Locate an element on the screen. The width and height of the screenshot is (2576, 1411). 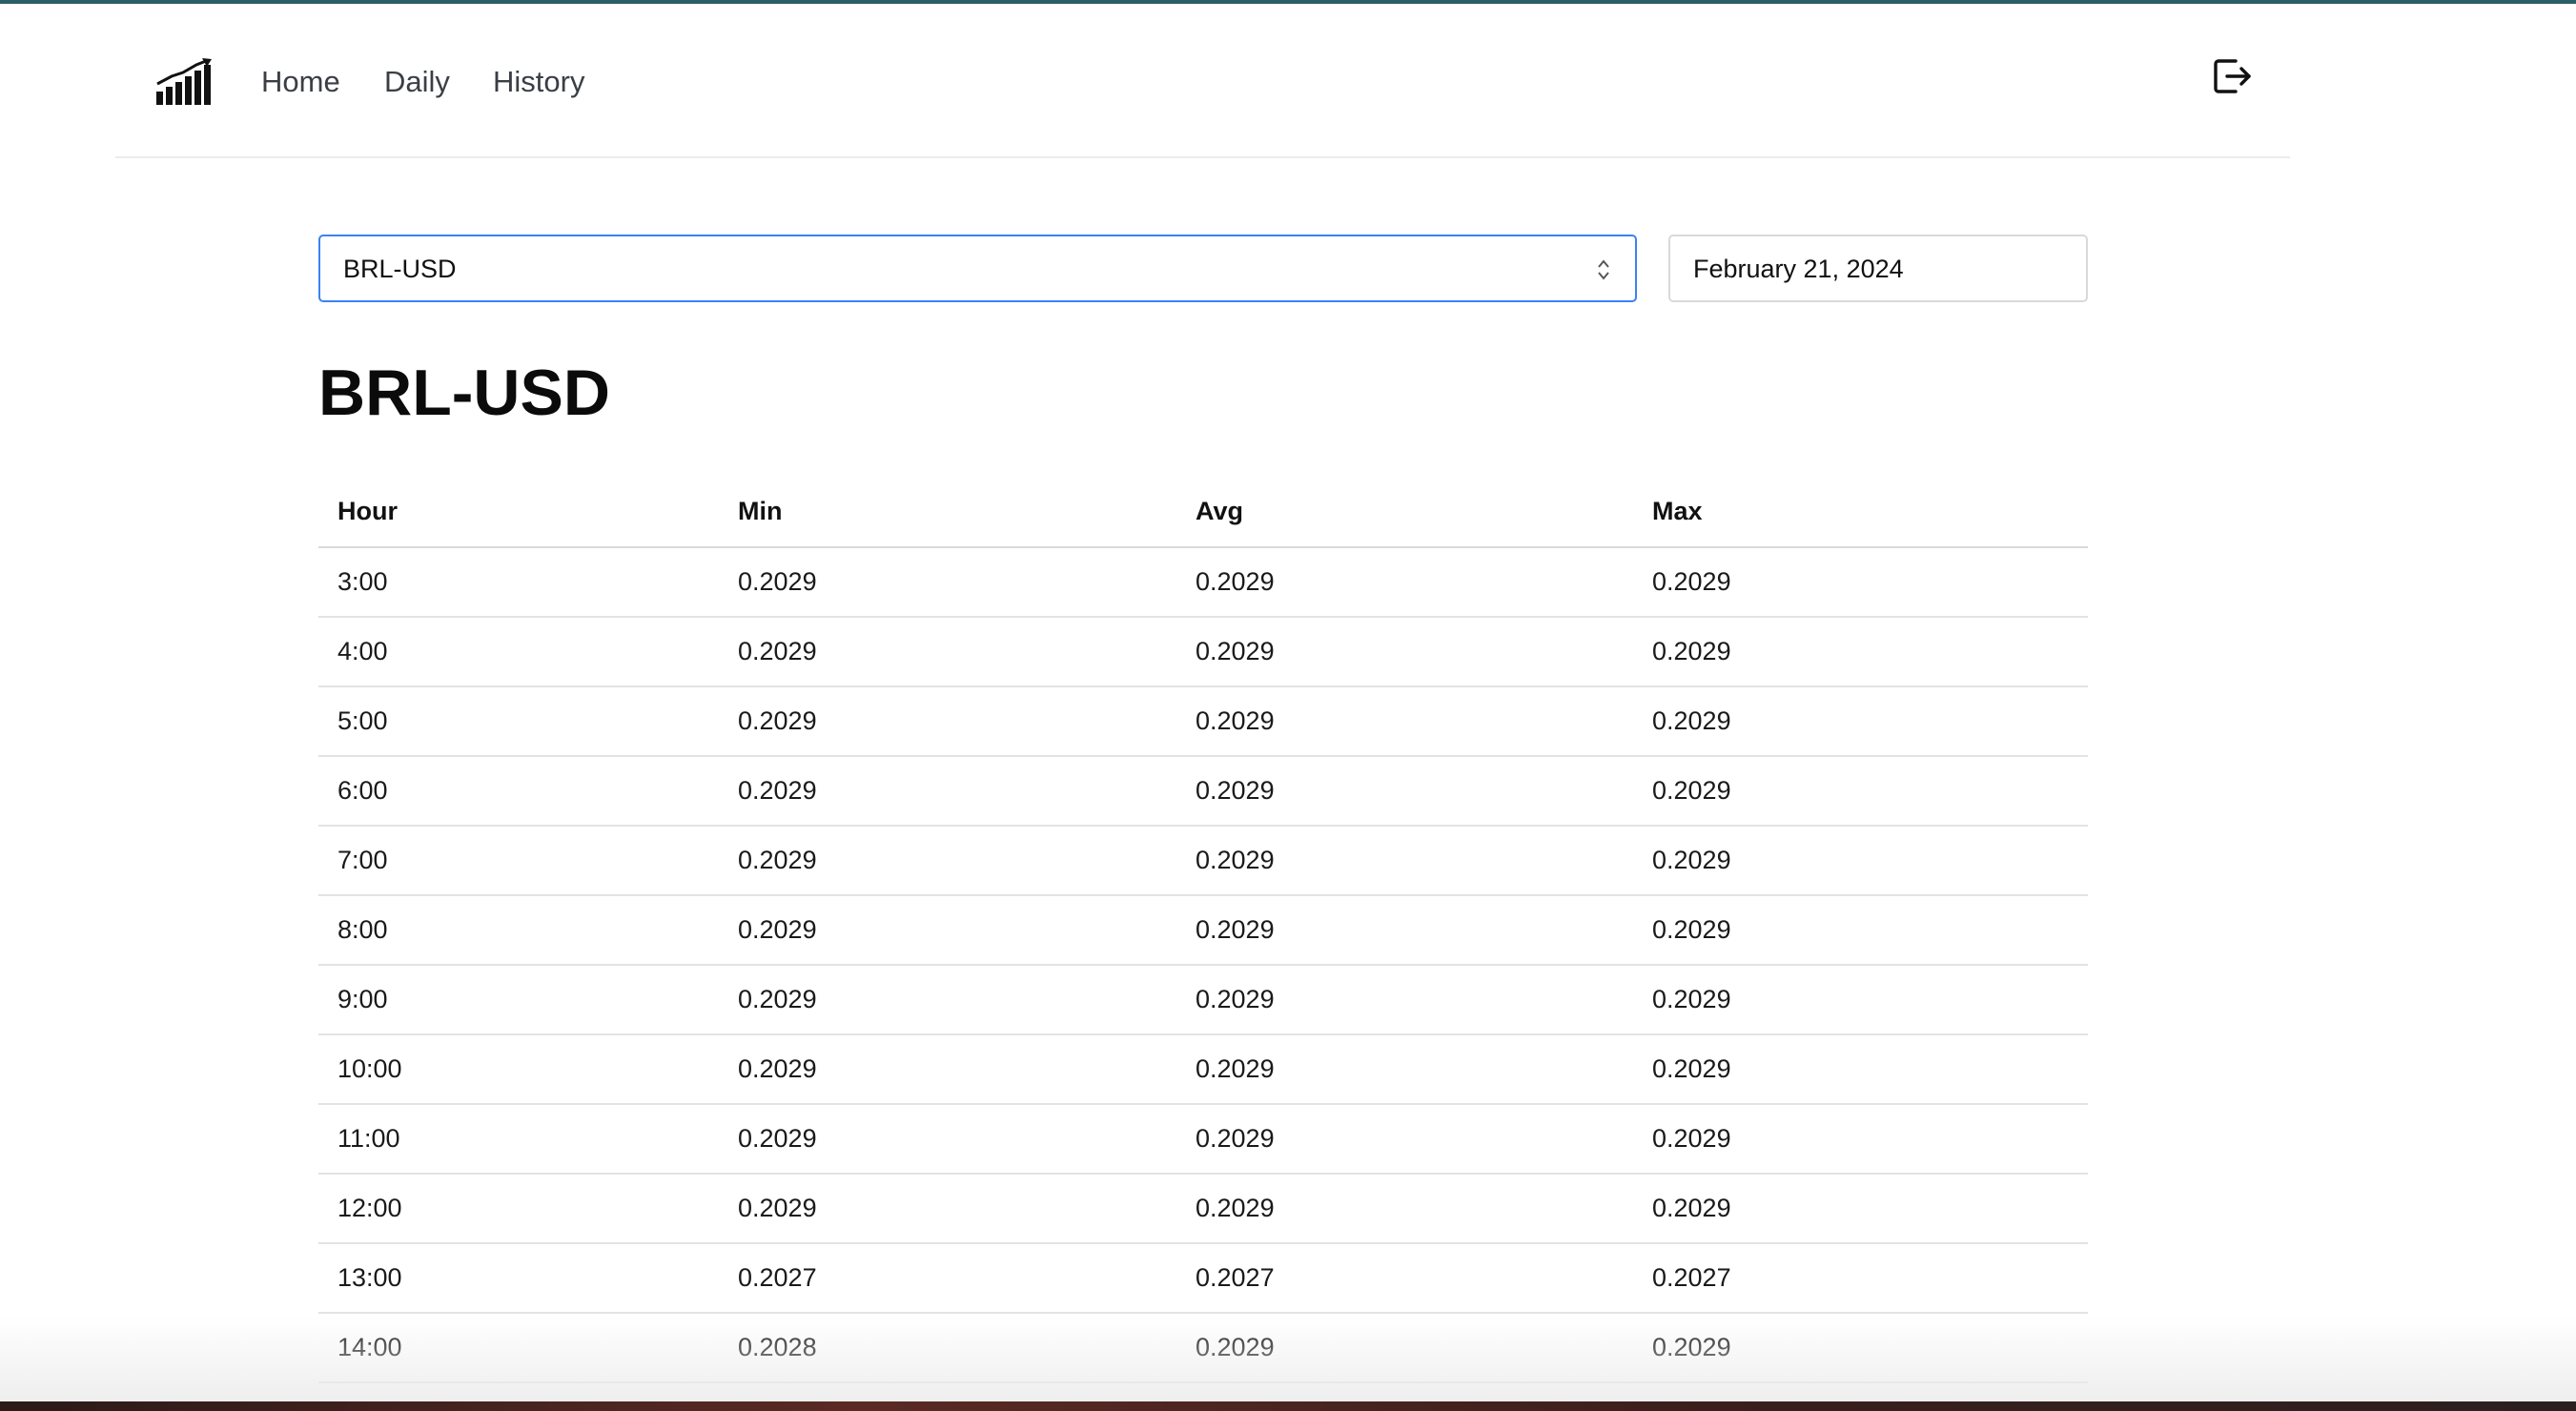
bar-chart-growth-icon is located at coordinates (184, 82).